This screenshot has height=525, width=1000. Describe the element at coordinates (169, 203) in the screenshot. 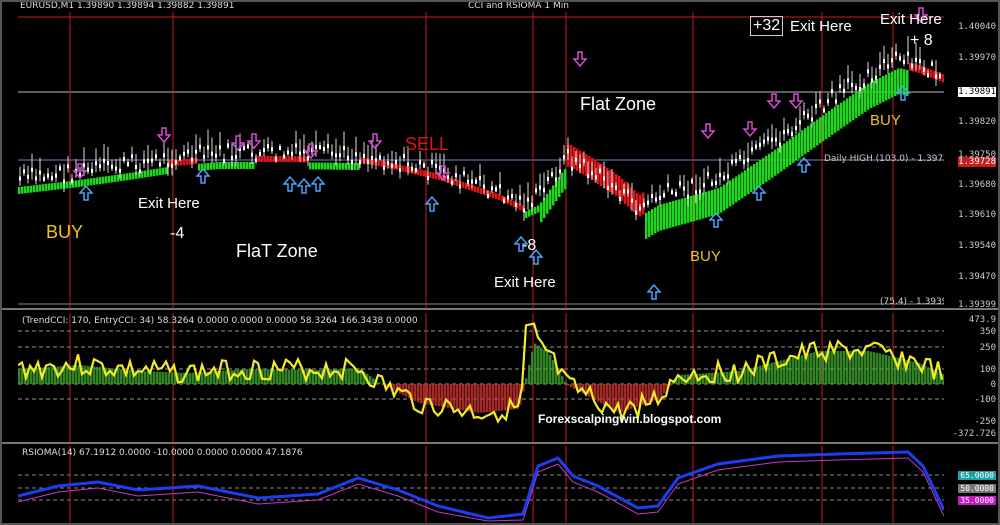

I see `exit-label-1: Exit Here` at that location.